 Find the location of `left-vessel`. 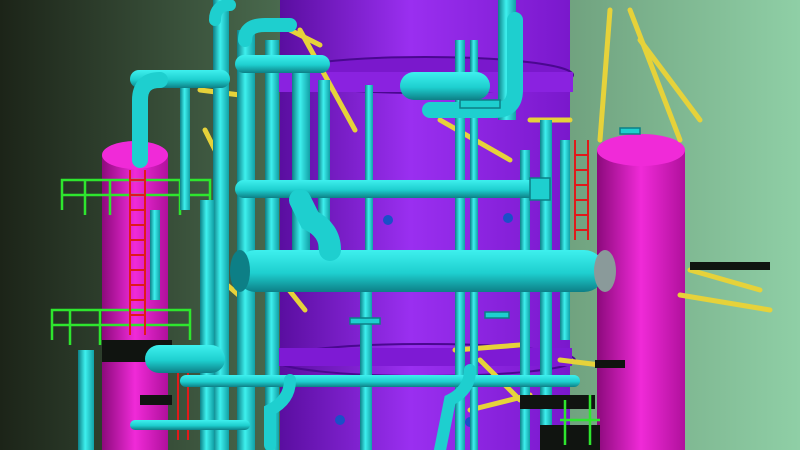

left-vessel is located at coordinates (137, 295).